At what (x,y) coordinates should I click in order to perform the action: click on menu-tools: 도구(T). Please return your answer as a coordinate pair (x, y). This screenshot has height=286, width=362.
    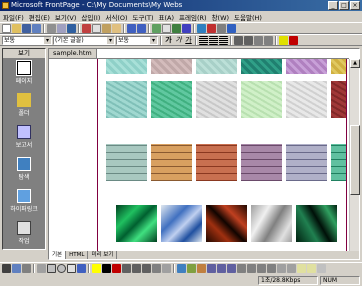
    Looking at the image, I should click on (143, 17).